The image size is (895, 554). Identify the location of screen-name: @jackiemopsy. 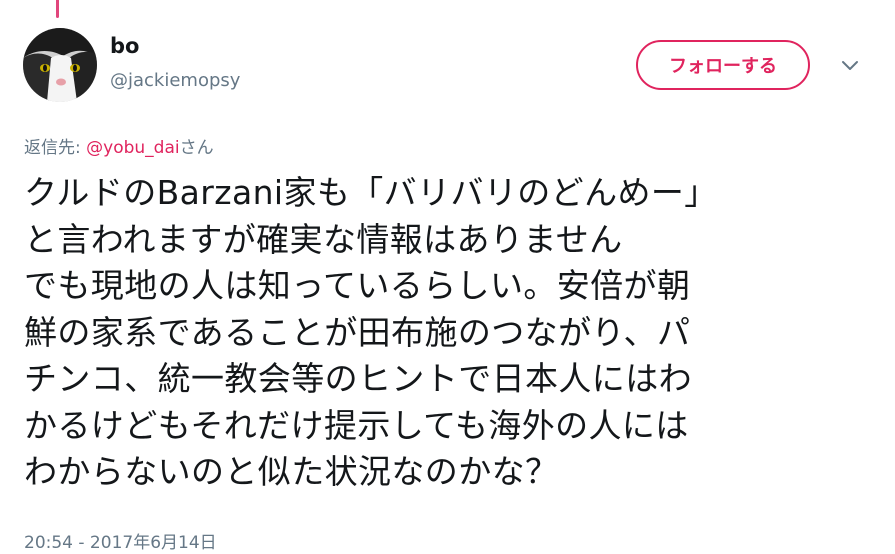
(175, 80).